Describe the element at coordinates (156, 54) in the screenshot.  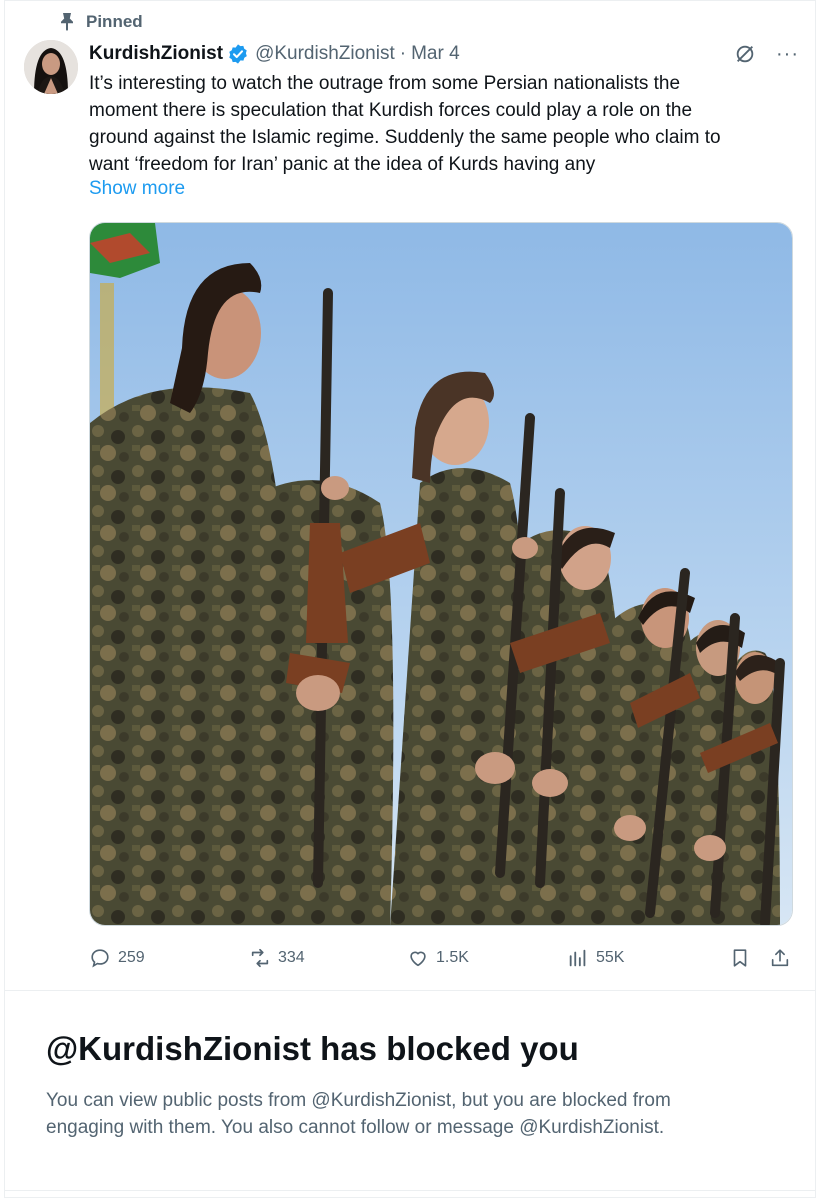
I see `author-display-name: KurdishZionist` at that location.